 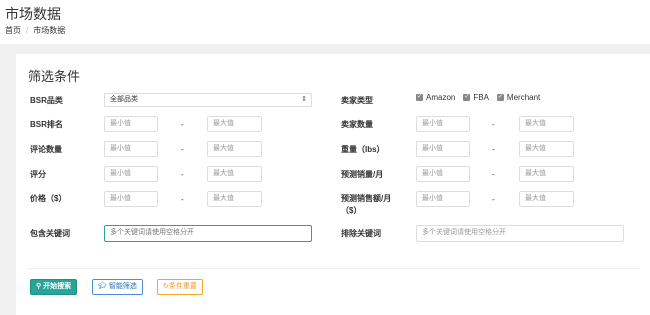 I want to click on est-revenue-min-input: 最小值, so click(x=443, y=199).